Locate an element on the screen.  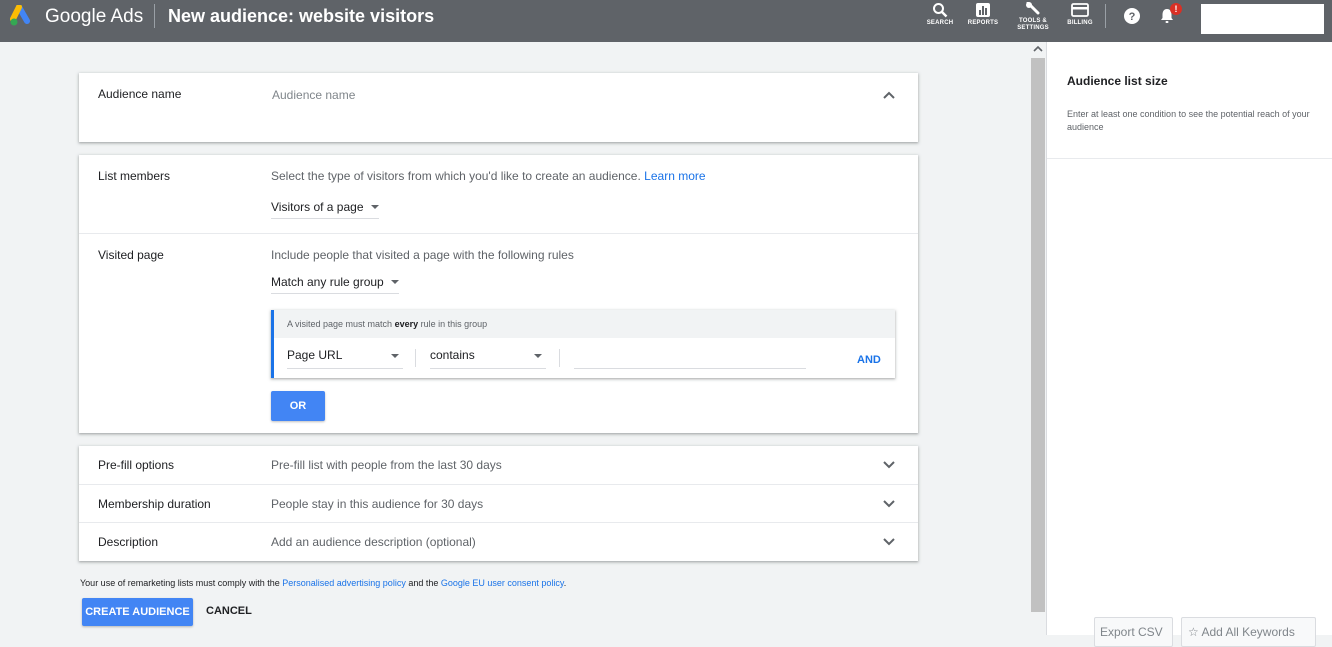
wrench-icon is located at coordinates (1033, 8).